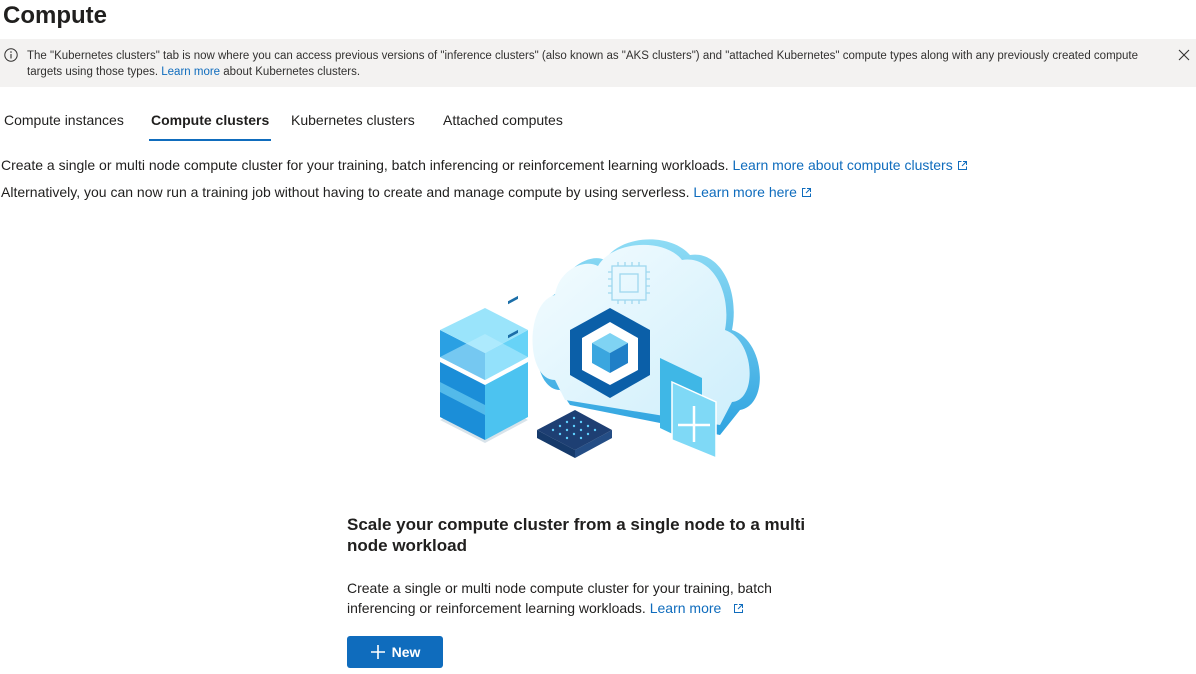 Image resolution: width=1196 pixels, height=674 pixels. Describe the element at coordinates (685, 608) in the screenshot. I see `empty-state-learn-more-label: Learn more` at that location.